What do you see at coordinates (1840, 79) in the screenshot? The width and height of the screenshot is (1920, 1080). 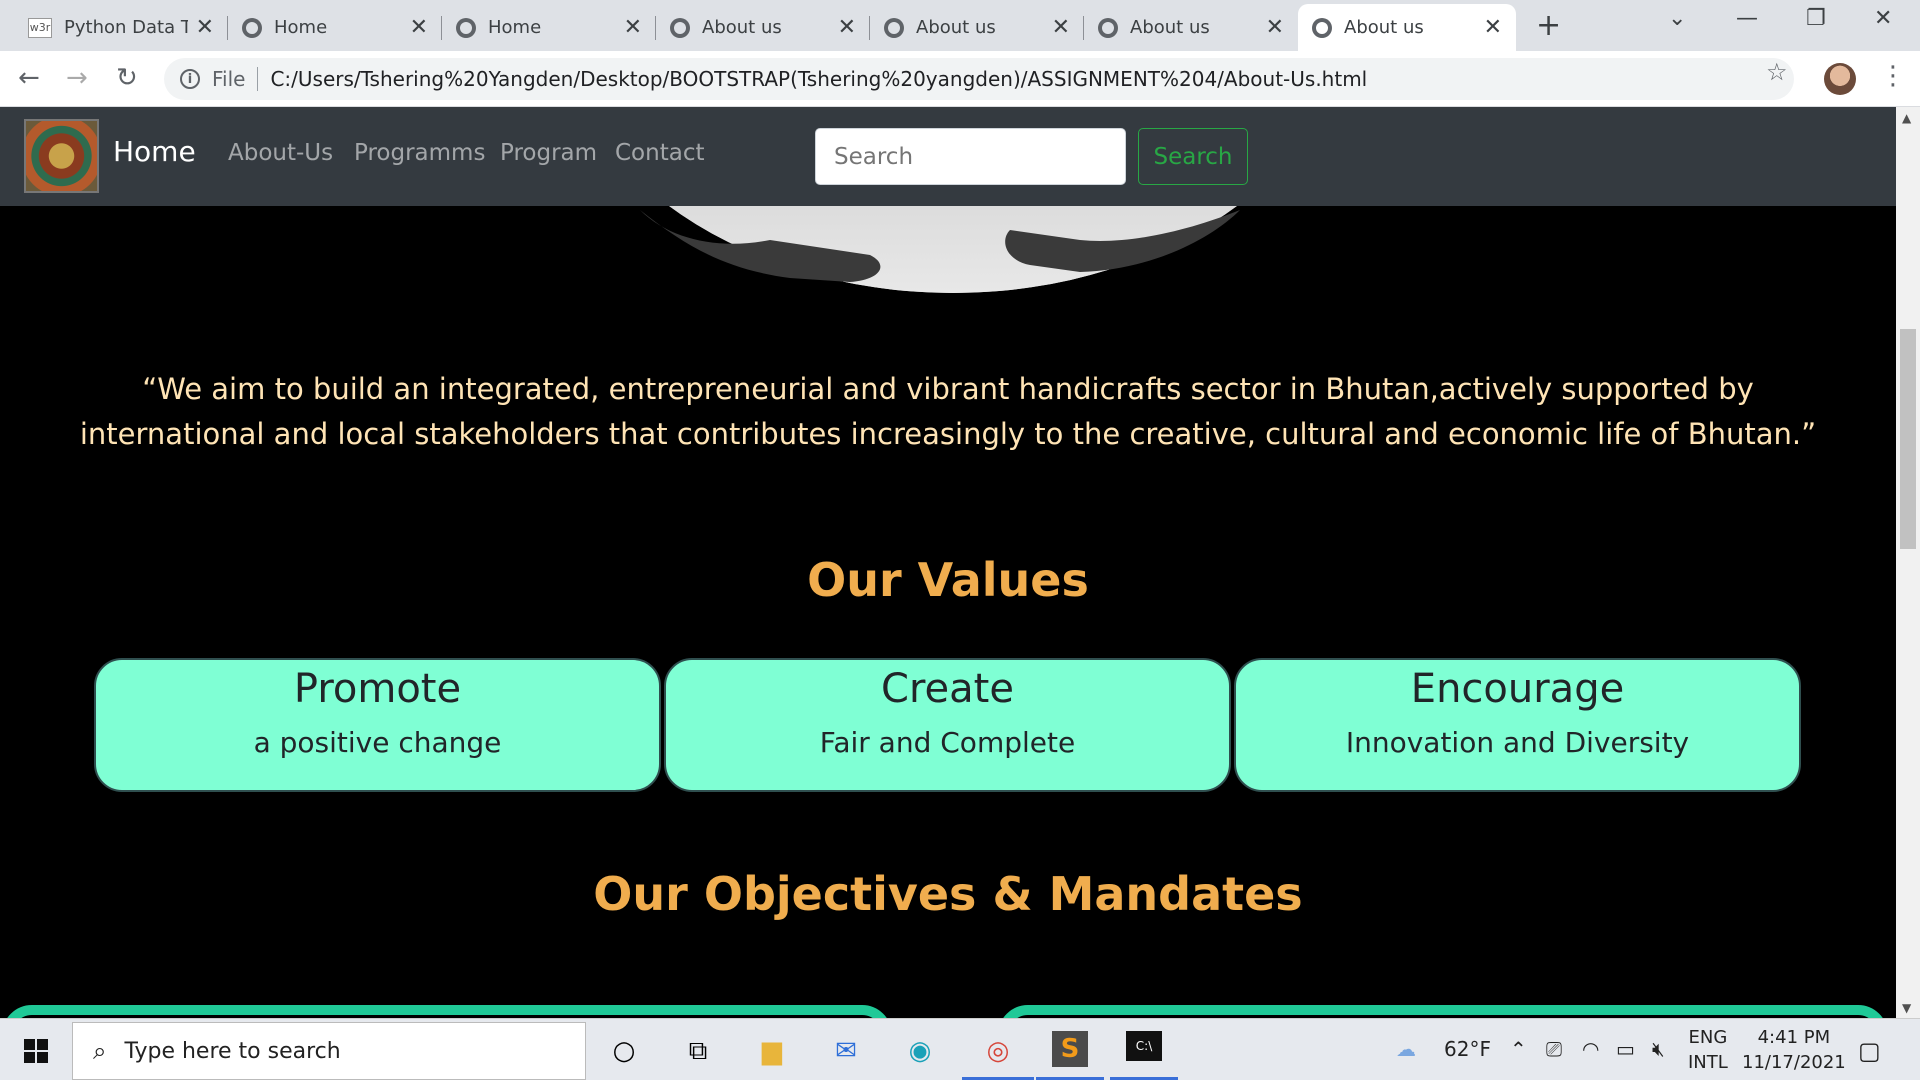 I see `profile-avatar` at bounding box center [1840, 79].